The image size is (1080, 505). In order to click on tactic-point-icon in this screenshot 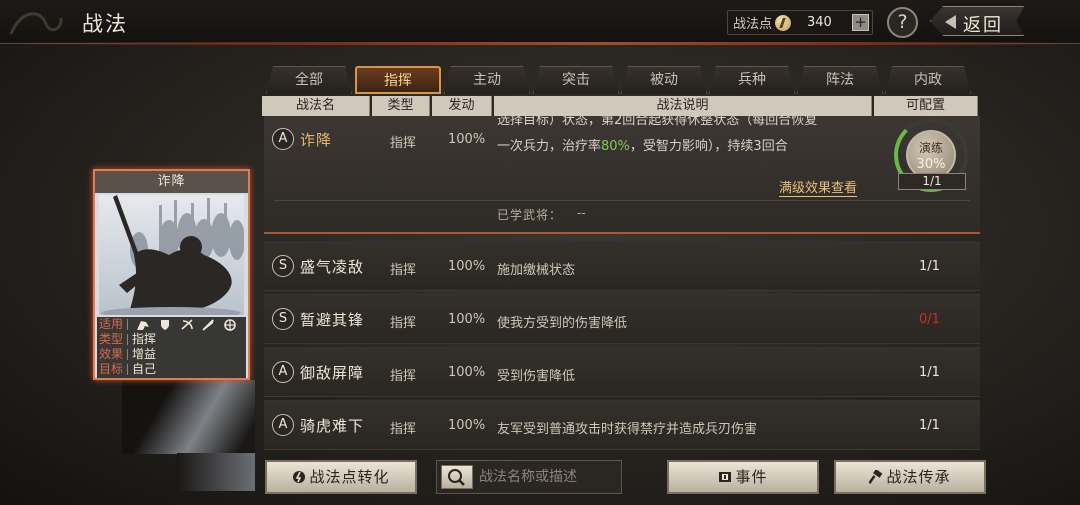, I will do `click(299, 477)`.